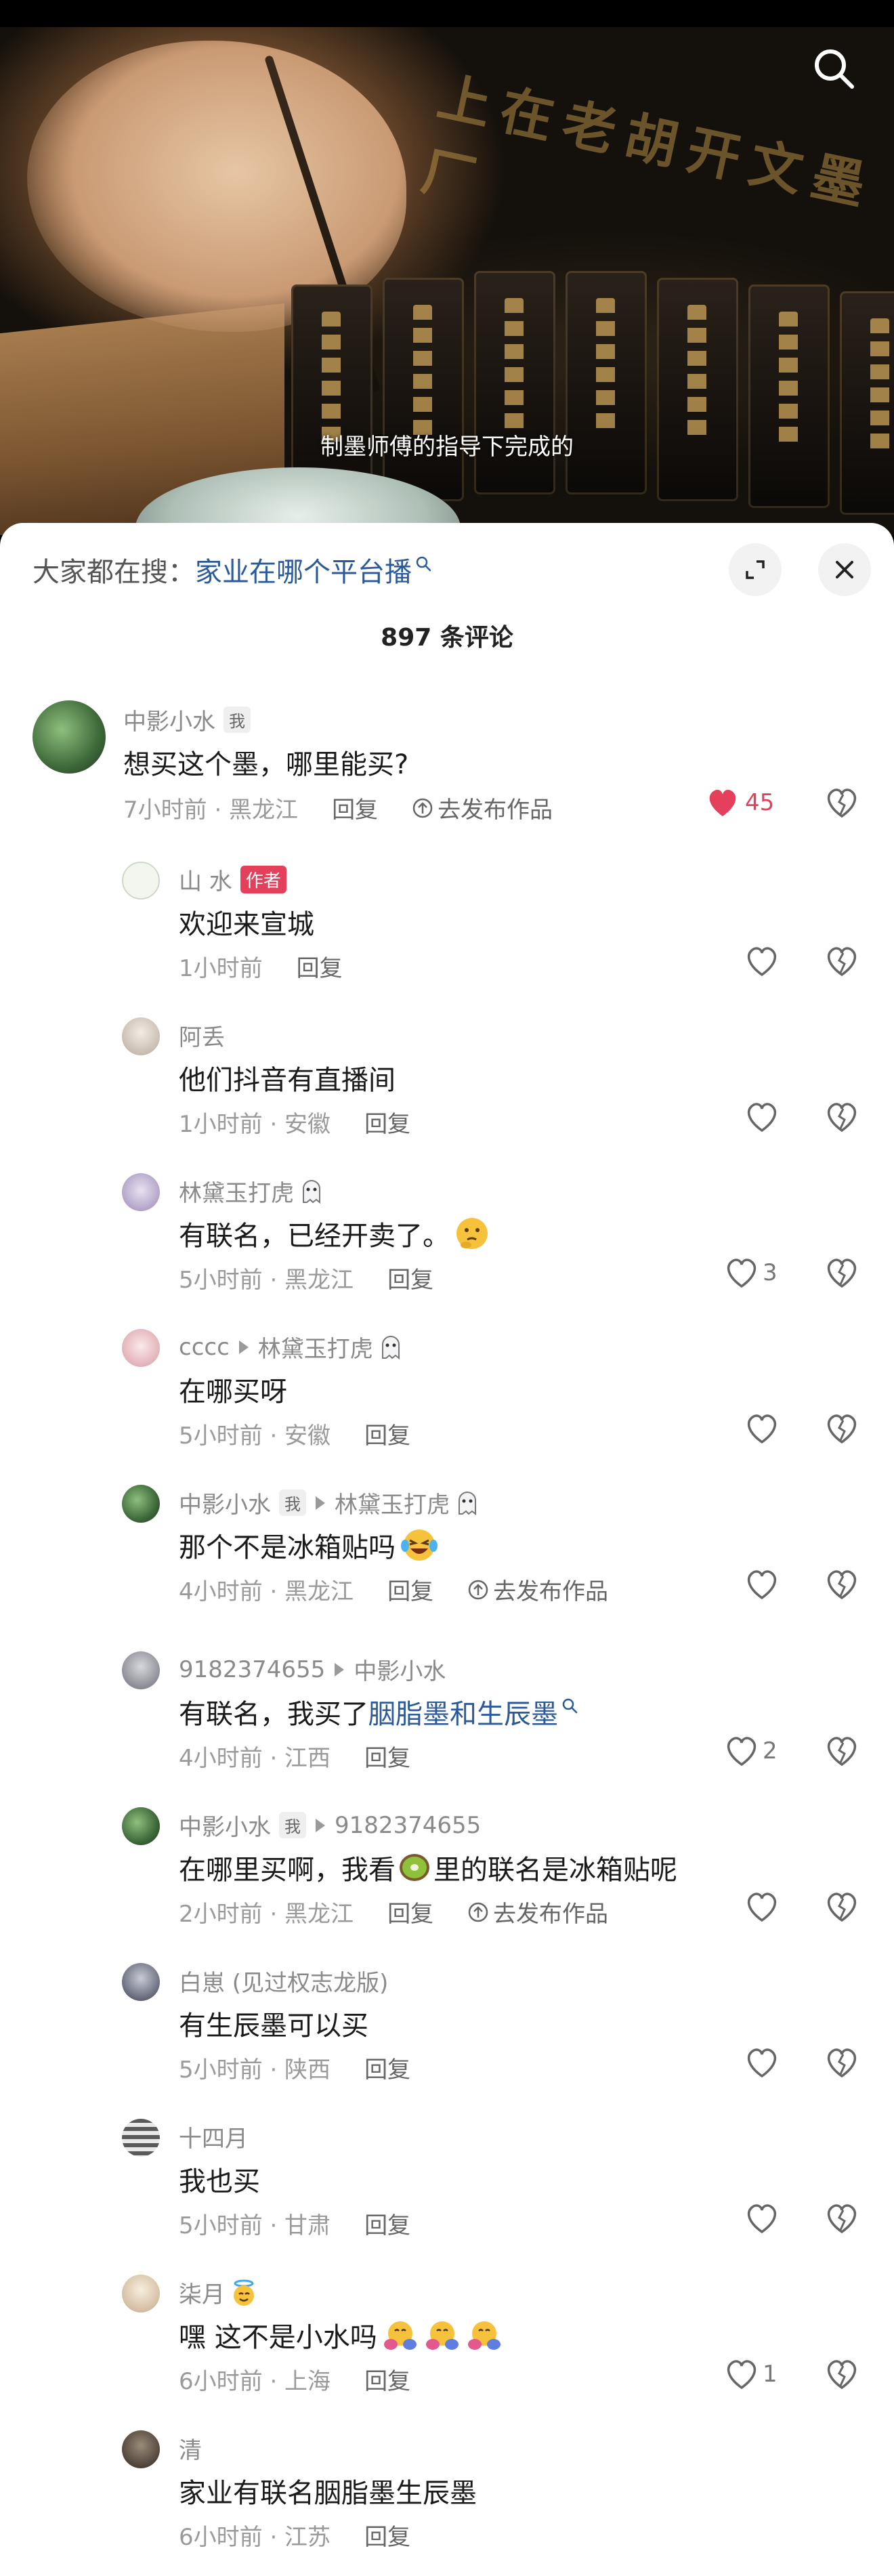 The image size is (894, 2576). Describe the element at coordinates (278, 2337) in the screenshot. I see `comment-text: 嘿 这不是小水吗` at that location.